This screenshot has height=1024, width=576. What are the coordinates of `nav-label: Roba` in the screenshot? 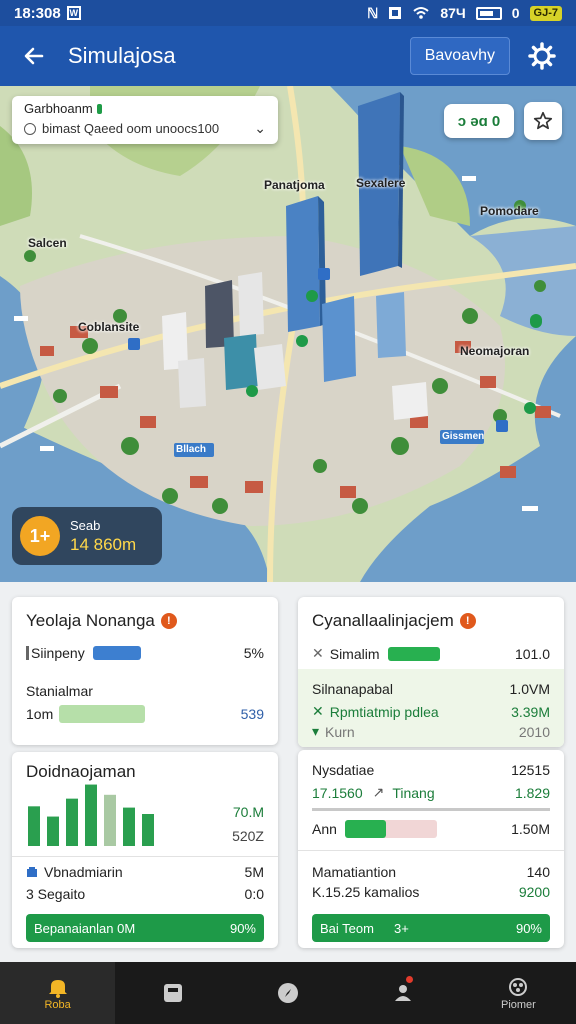 It's located at (57, 1005).